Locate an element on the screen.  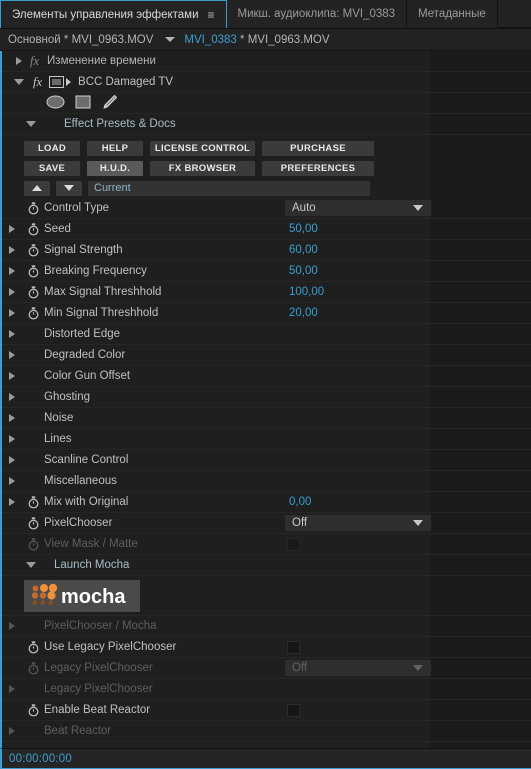
parameter-row-color-gun-offset: Color Gun Offset is located at coordinates (266, 376).